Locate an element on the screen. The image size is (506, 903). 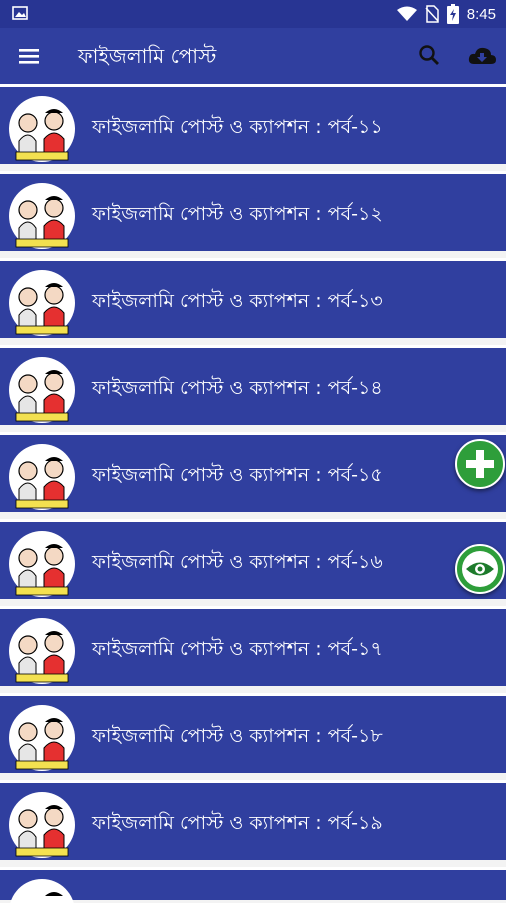
list-item: ফাইজলামি পোস্ট ও ক্যাপশন : পর্ব-১২ is located at coordinates (253, 211).